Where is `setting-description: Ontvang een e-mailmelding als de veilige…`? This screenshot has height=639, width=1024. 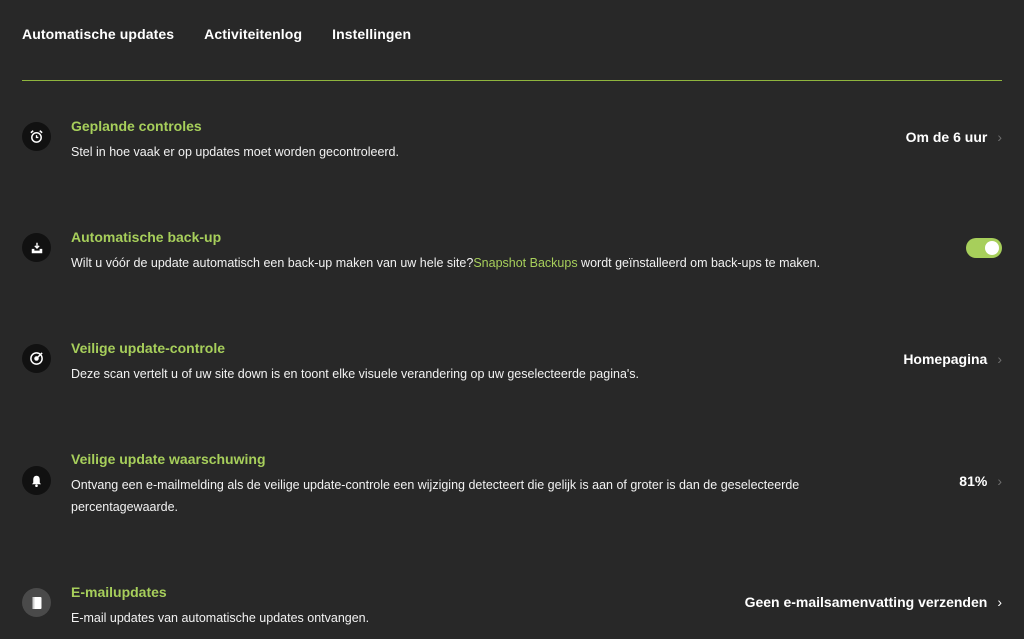 setting-description: Ontvang een e-mailmelding als de veilige… is located at coordinates (435, 496).